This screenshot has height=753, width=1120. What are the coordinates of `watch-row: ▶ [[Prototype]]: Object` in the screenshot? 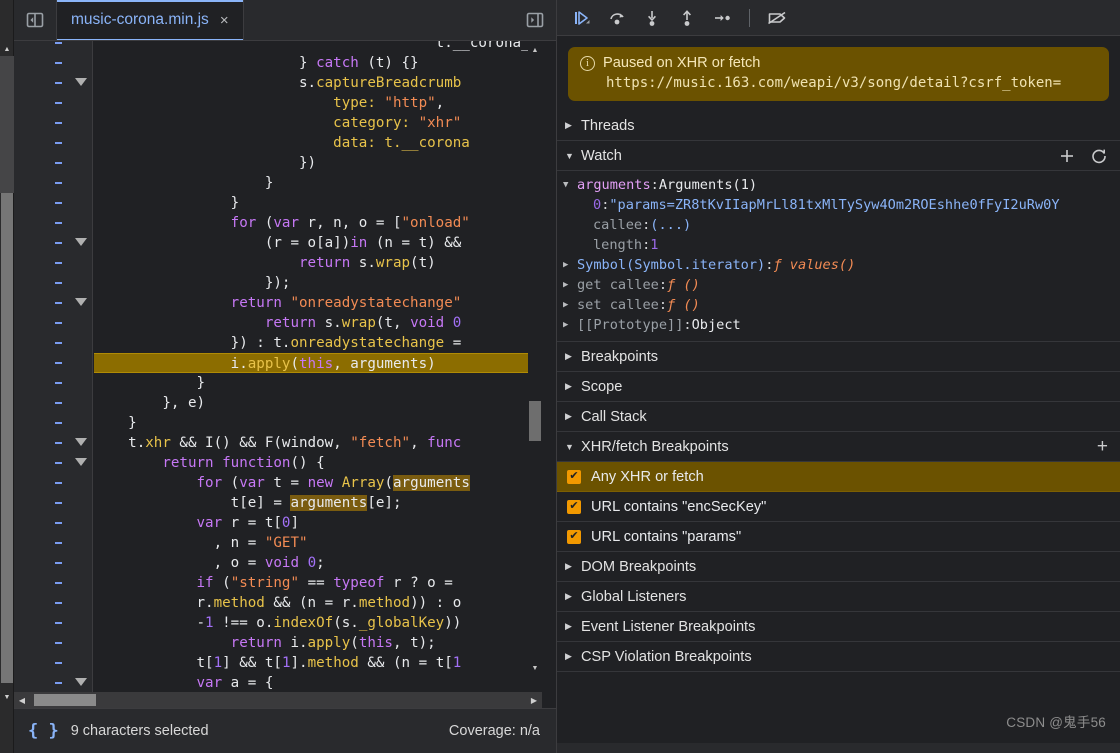 It's located at (838, 325).